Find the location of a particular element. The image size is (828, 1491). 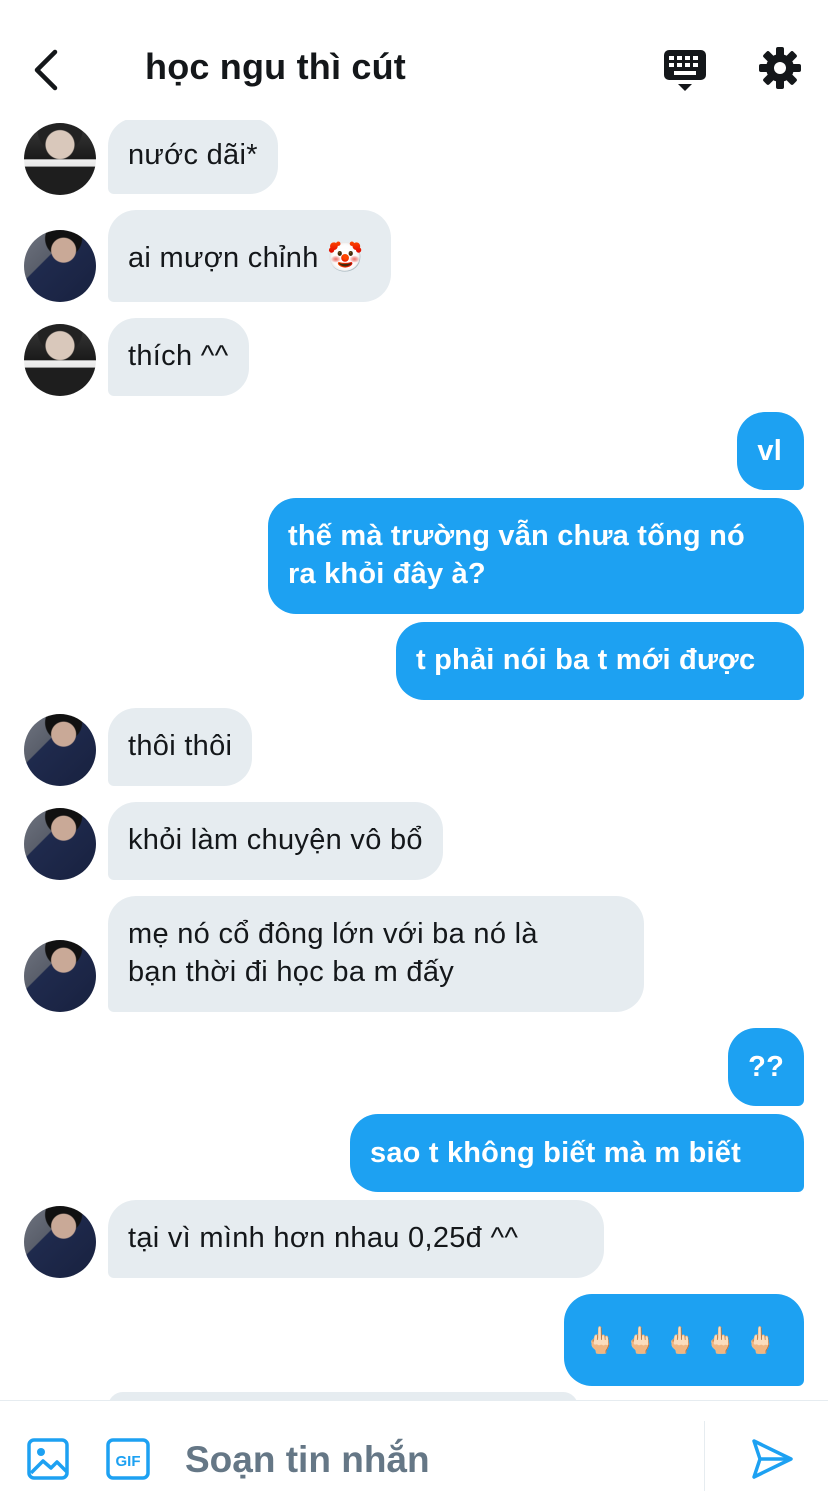

message-input: Soạn tin nhắn is located at coordinates (435, 1460).